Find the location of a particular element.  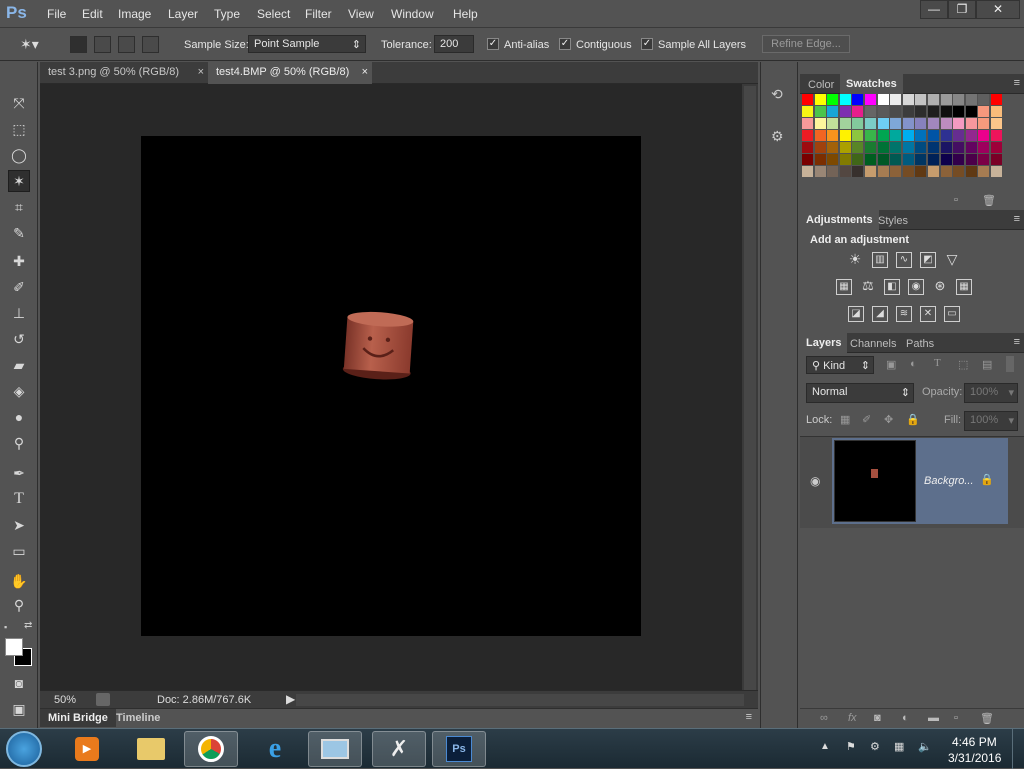

menu-type: Type is located at coordinates (227, 14).